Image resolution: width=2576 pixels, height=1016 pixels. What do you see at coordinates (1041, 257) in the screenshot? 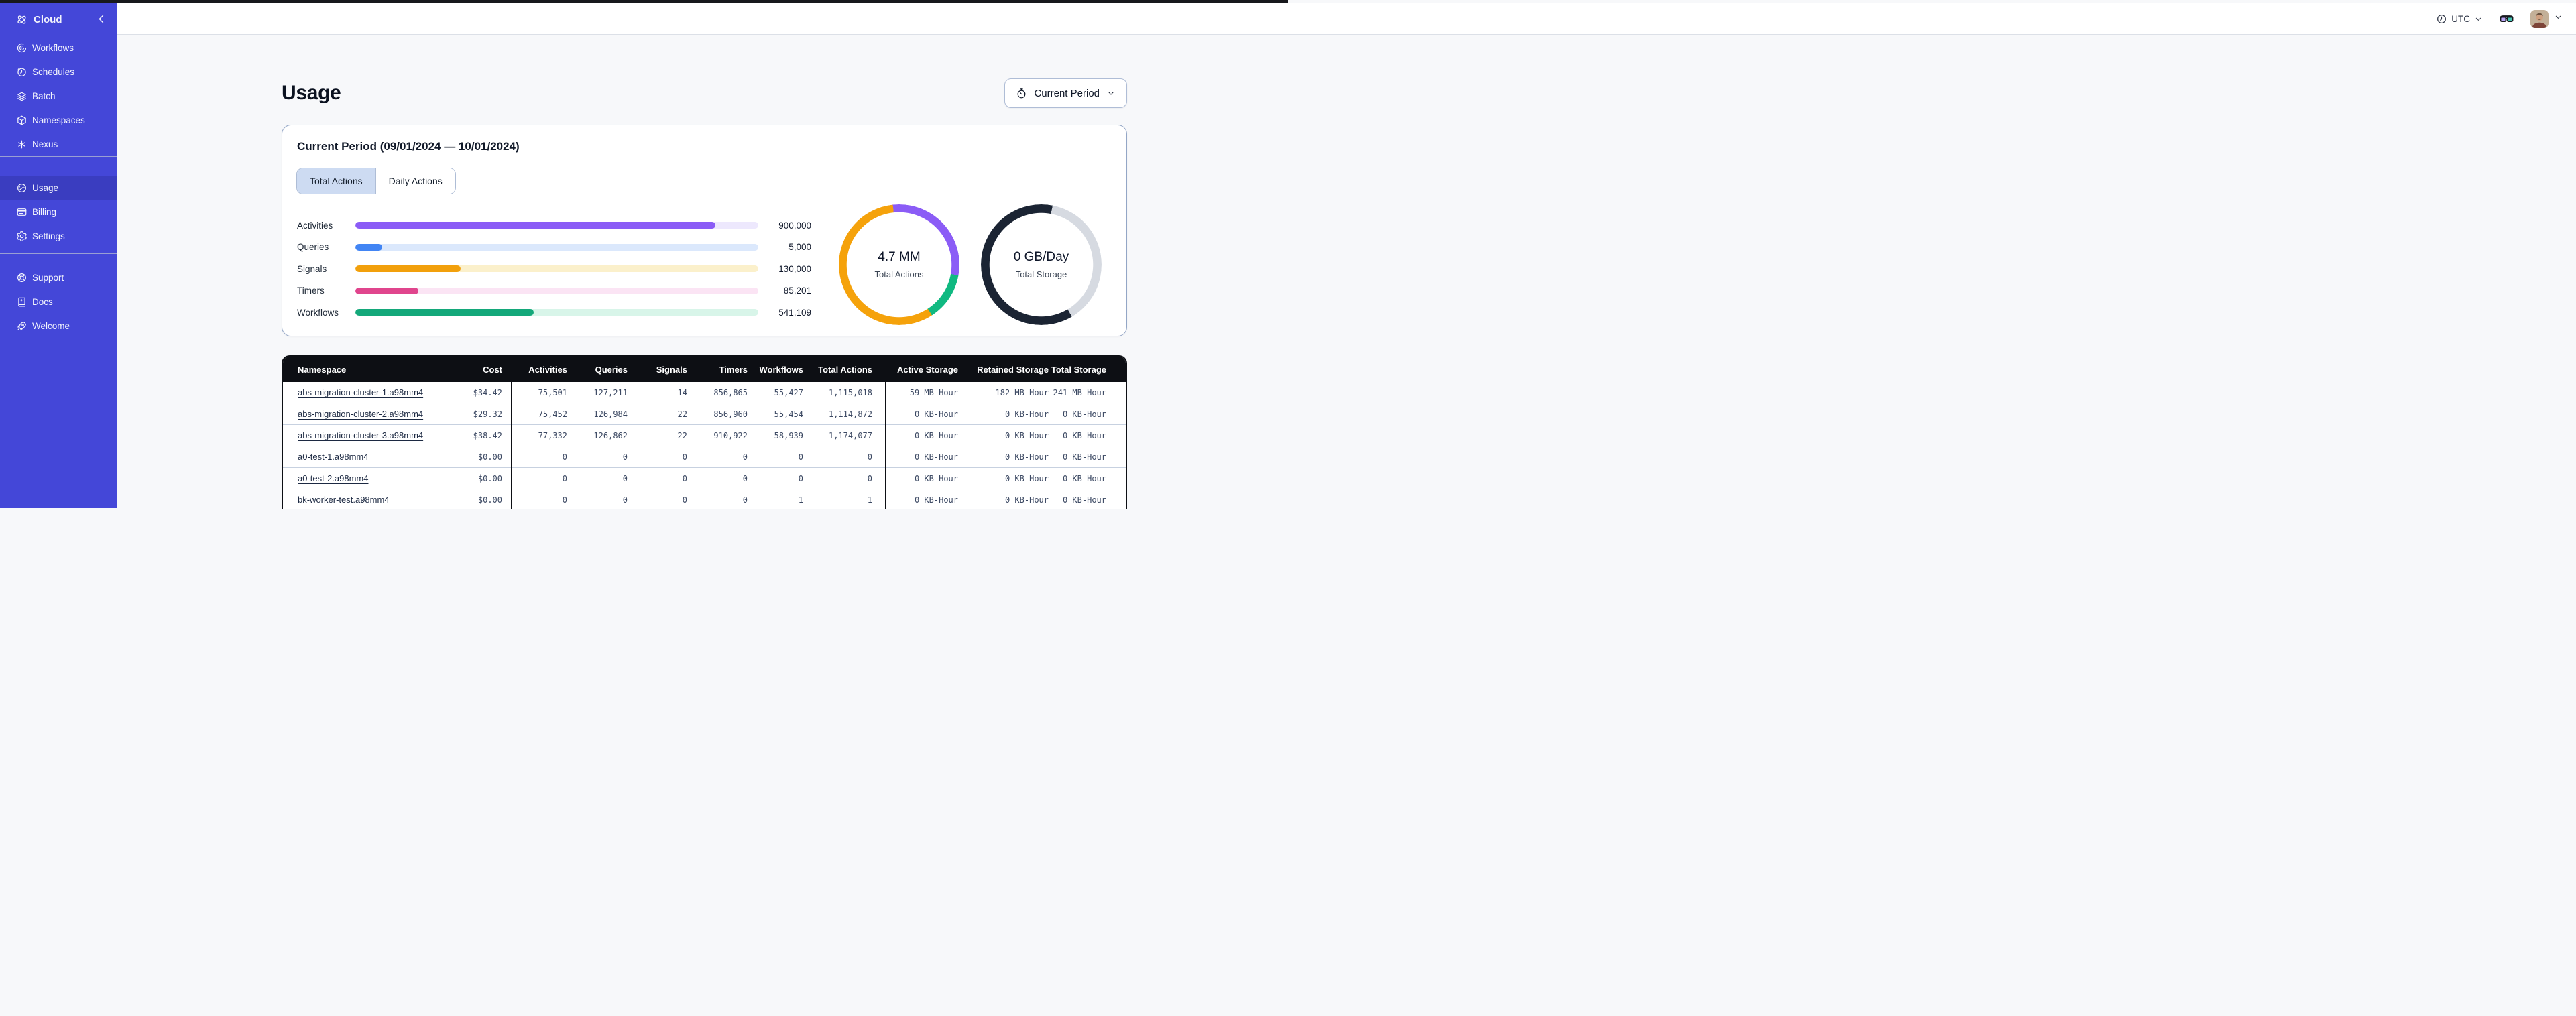
I see `donut-center-value: 0 GB/Day` at bounding box center [1041, 257].